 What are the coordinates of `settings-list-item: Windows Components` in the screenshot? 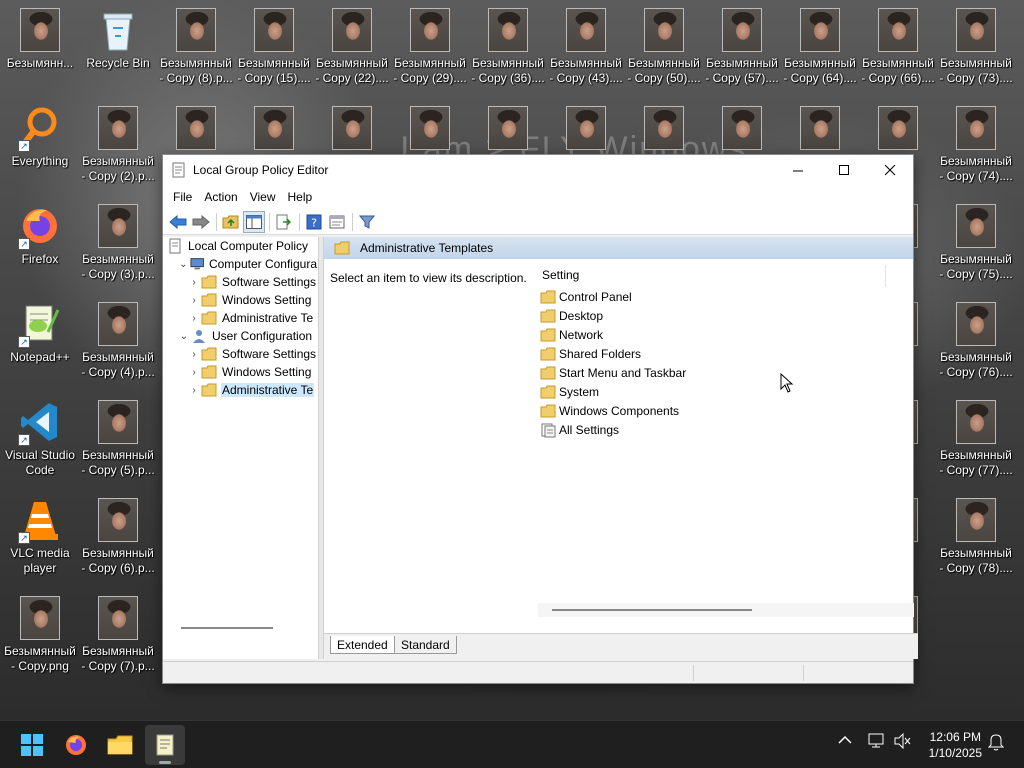 It's located at (726, 410).